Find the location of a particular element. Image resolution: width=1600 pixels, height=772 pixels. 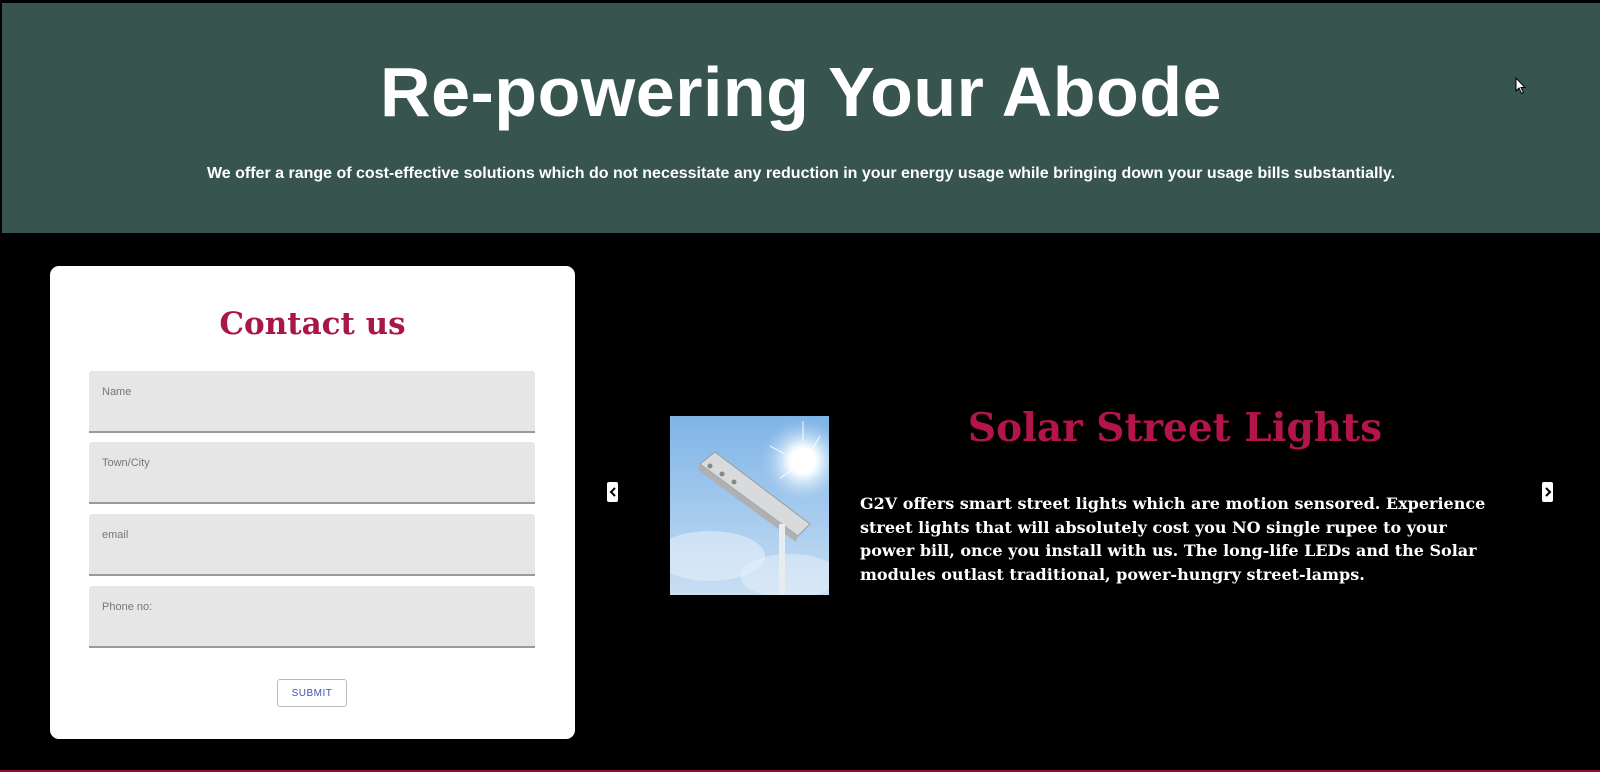

name-input is located at coordinates (312, 401).